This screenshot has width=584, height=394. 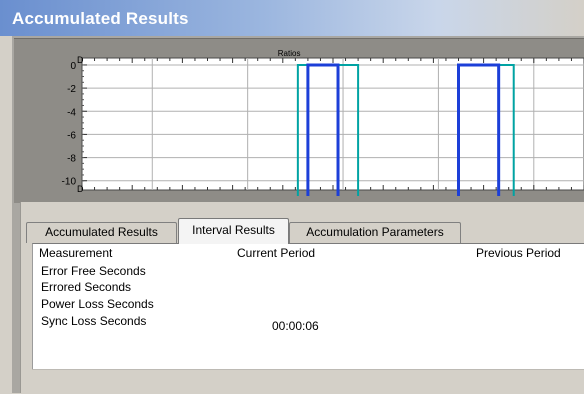 What do you see at coordinates (71, 89) in the screenshot?
I see `y-tick-label: -2` at bounding box center [71, 89].